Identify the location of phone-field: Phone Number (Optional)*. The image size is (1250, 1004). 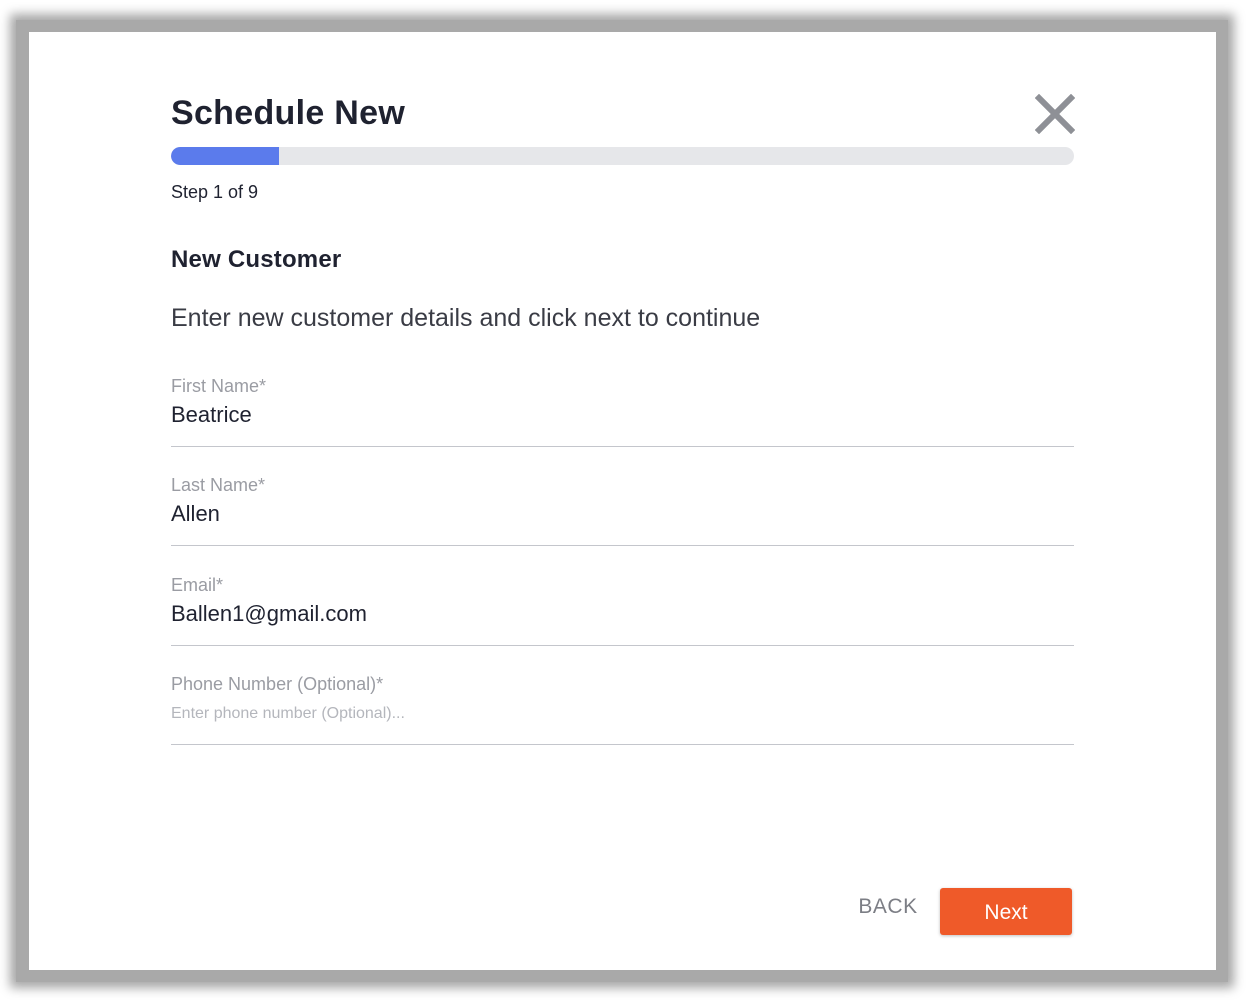
(622, 709).